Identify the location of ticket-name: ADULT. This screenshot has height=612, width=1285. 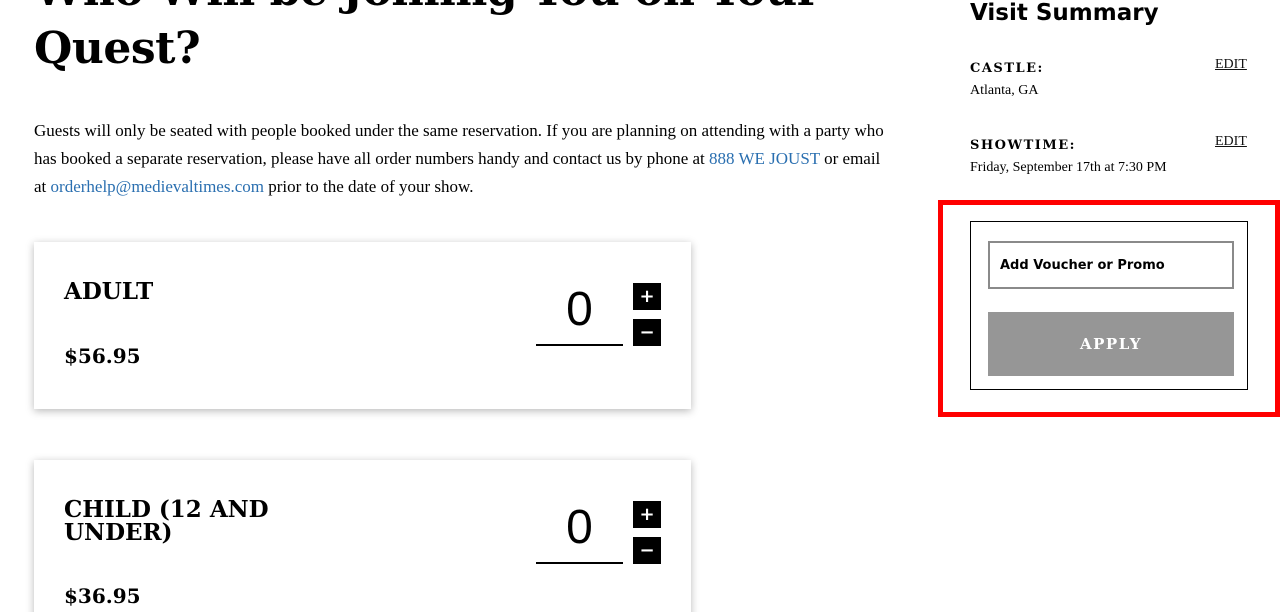
(109, 291).